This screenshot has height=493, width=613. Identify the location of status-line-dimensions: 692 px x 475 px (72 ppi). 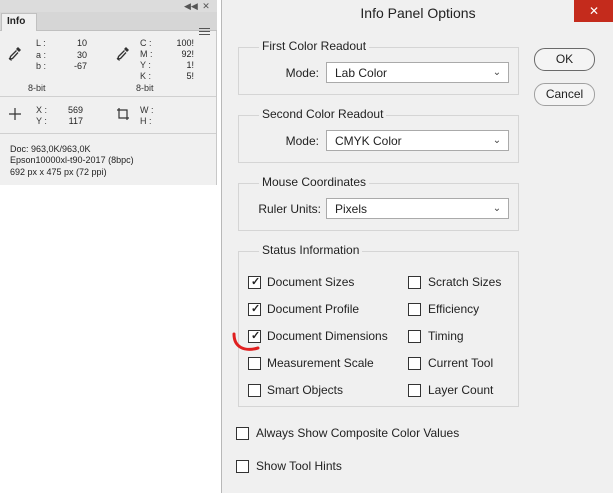
(58, 172).